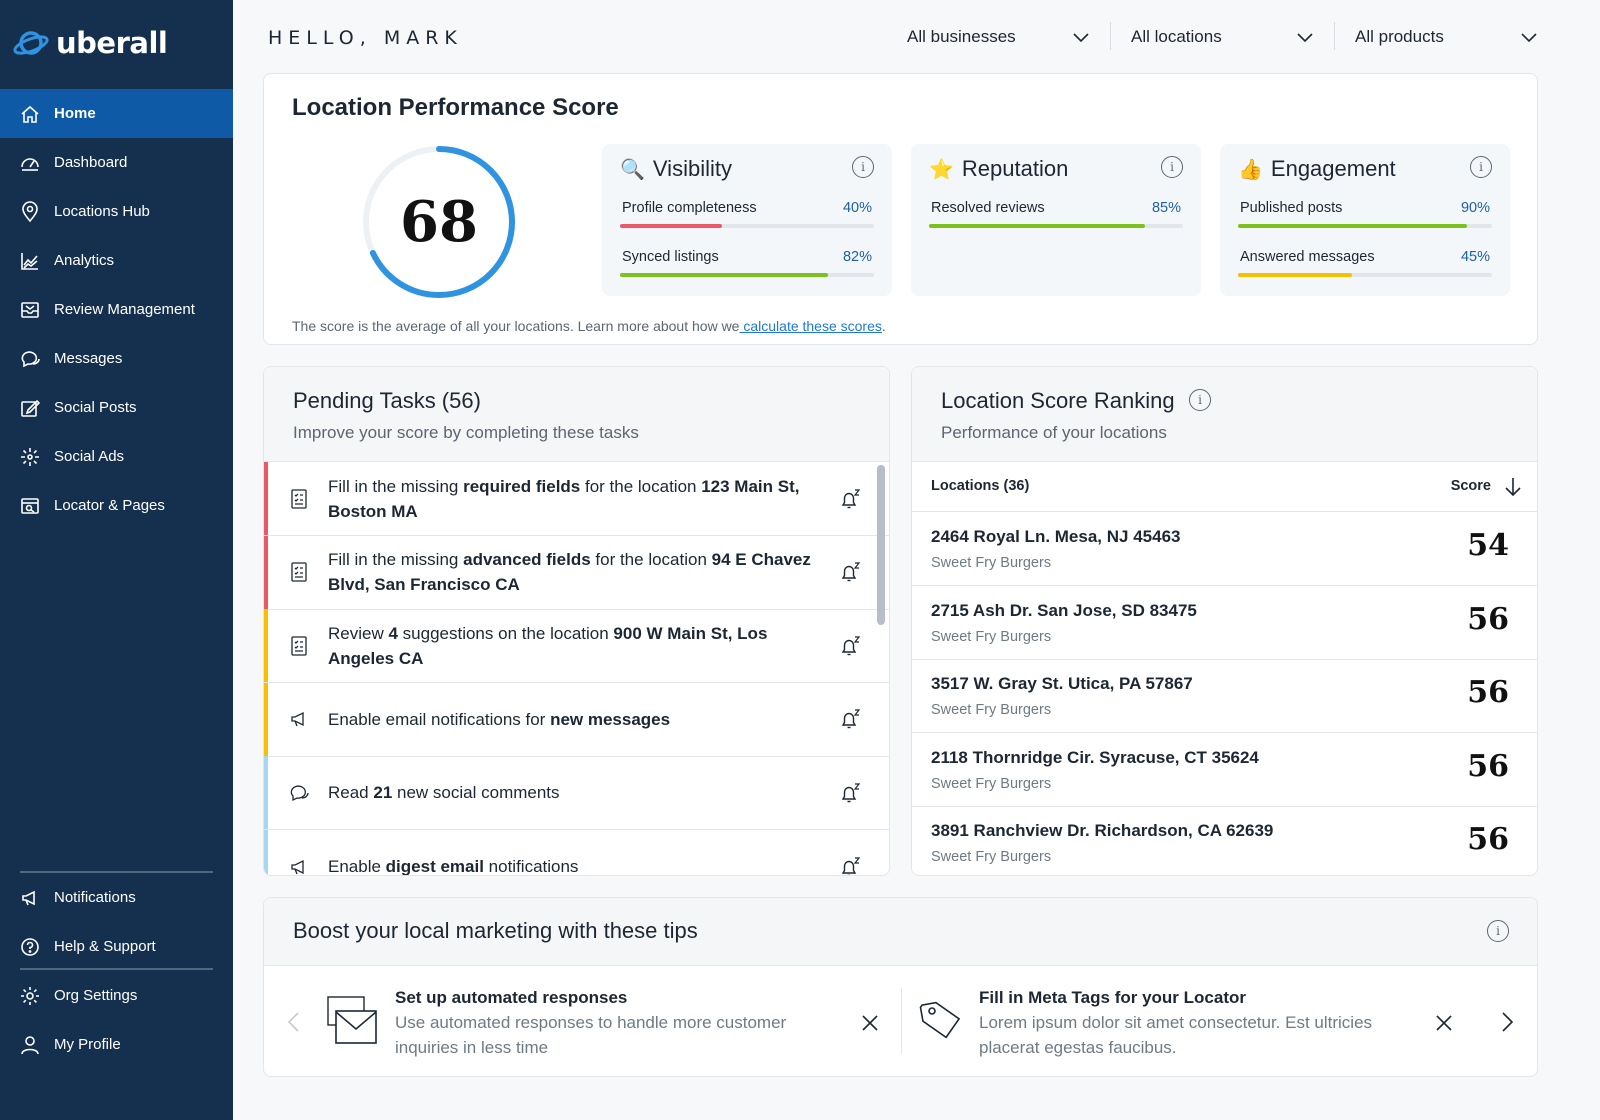 The image size is (1600, 1120). What do you see at coordinates (112, 43) in the screenshot?
I see `brand-name: uberall` at bounding box center [112, 43].